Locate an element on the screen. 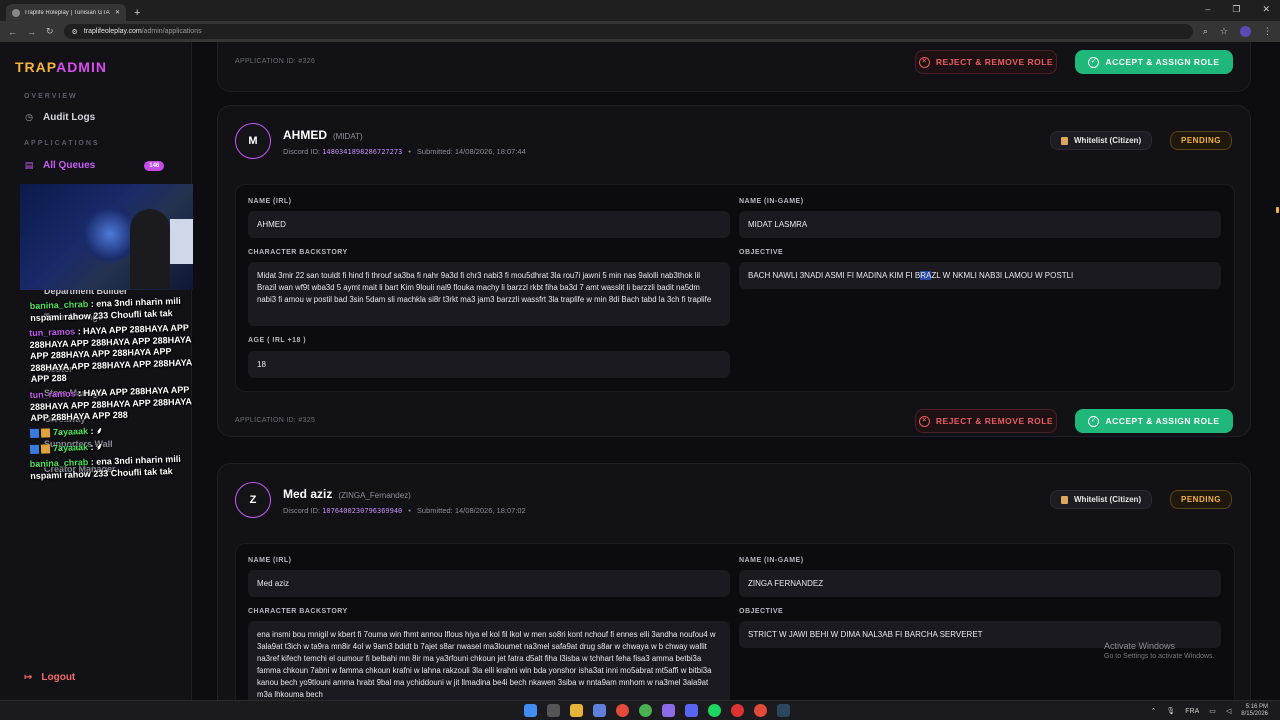 The image size is (1280, 720). back-icon: ← is located at coordinates (12, 32).